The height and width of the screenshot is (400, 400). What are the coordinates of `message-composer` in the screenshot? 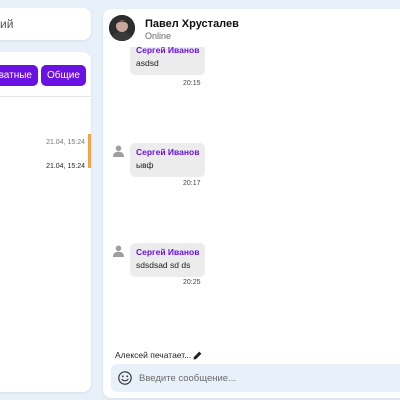 It's located at (255, 378).